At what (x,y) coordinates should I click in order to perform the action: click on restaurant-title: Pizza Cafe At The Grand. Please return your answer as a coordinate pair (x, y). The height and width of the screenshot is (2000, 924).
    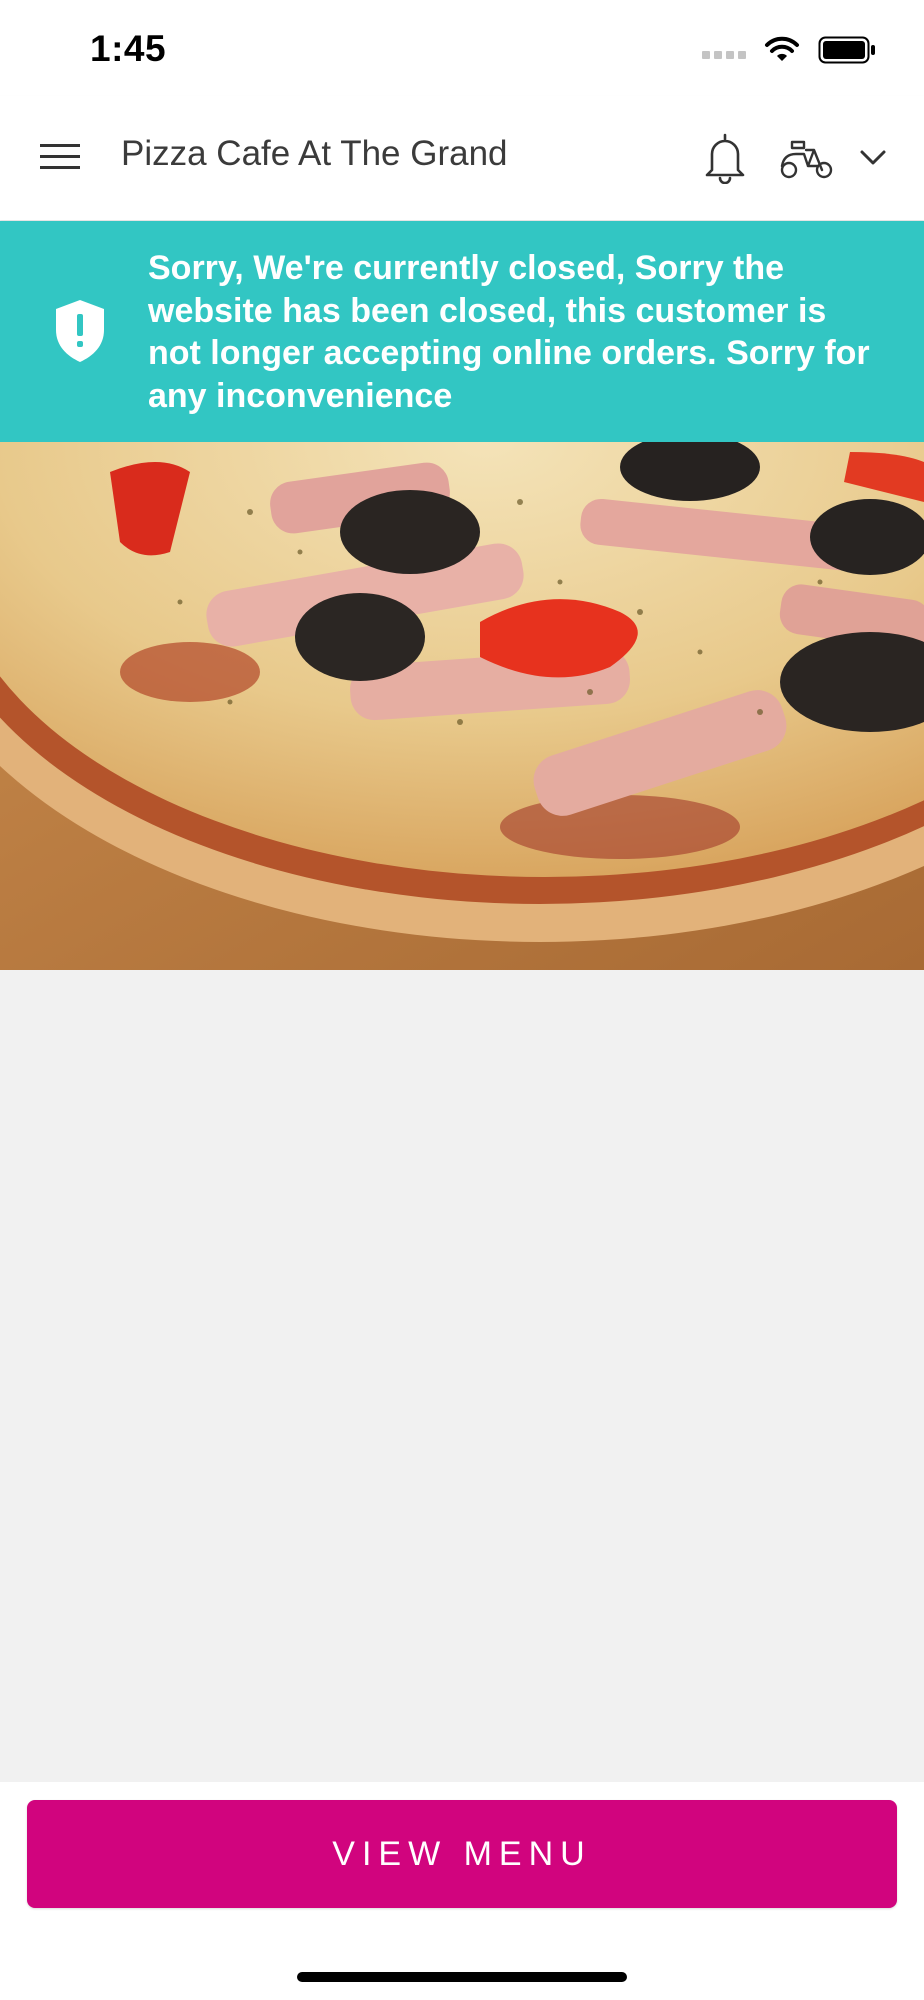
    Looking at the image, I should click on (314, 153).